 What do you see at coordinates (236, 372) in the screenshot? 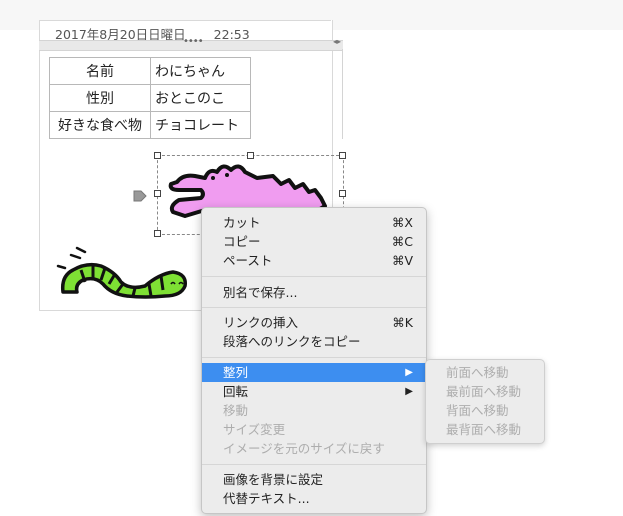
I see `menu-item-label: 整列` at bounding box center [236, 372].